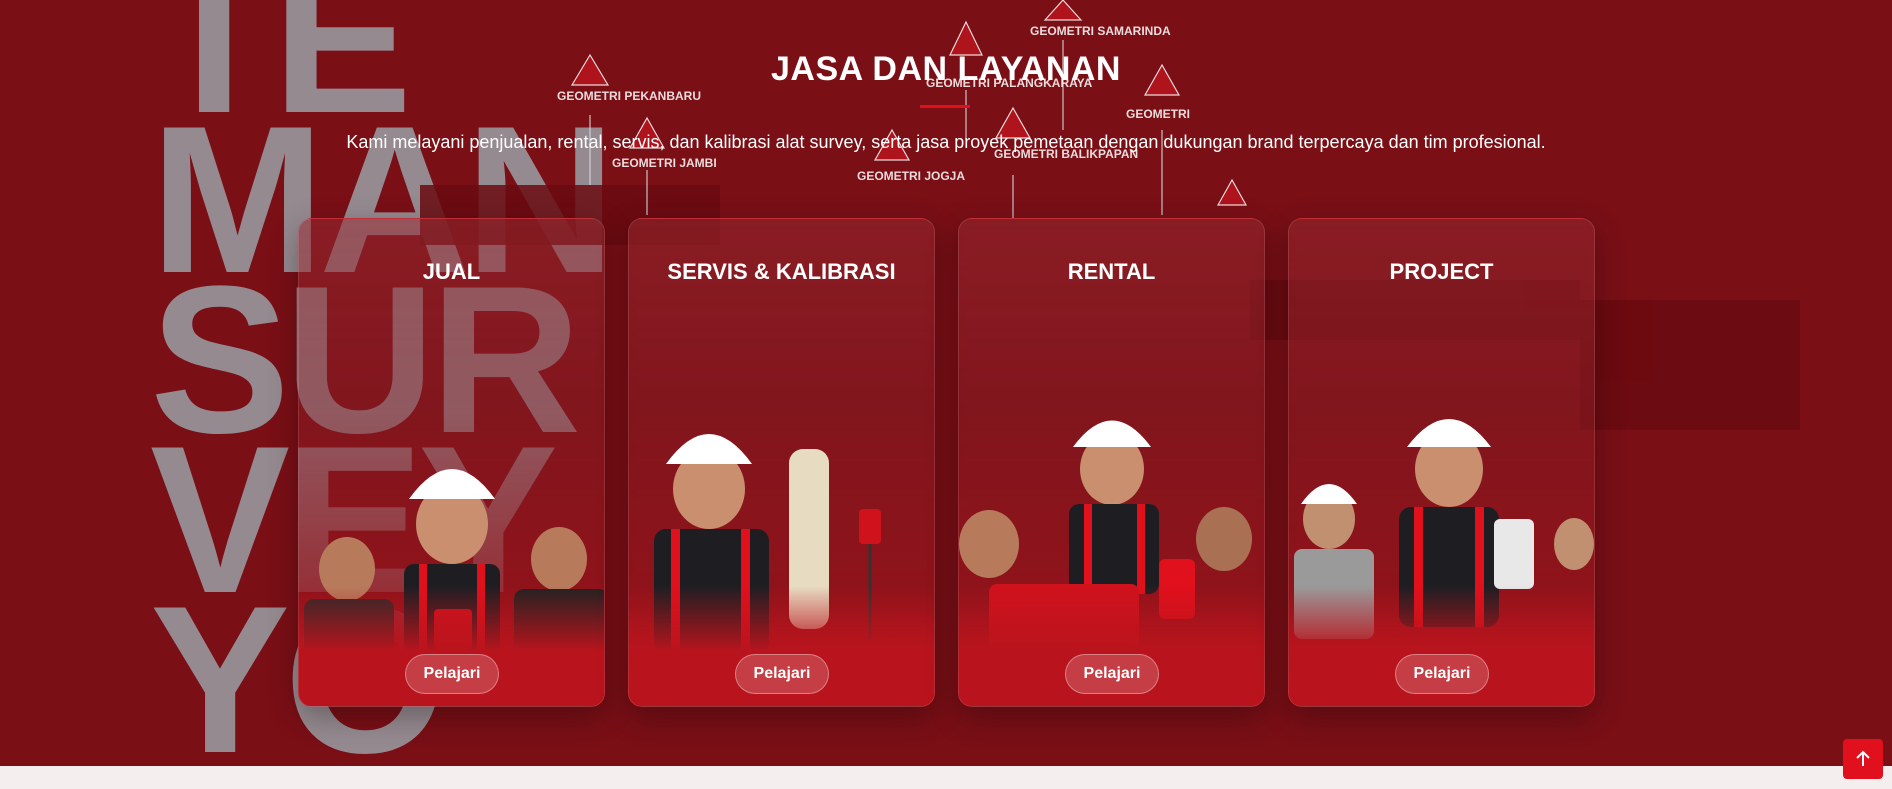 The height and width of the screenshot is (789, 1892). I want to click on title-underline, so click(945, 106).